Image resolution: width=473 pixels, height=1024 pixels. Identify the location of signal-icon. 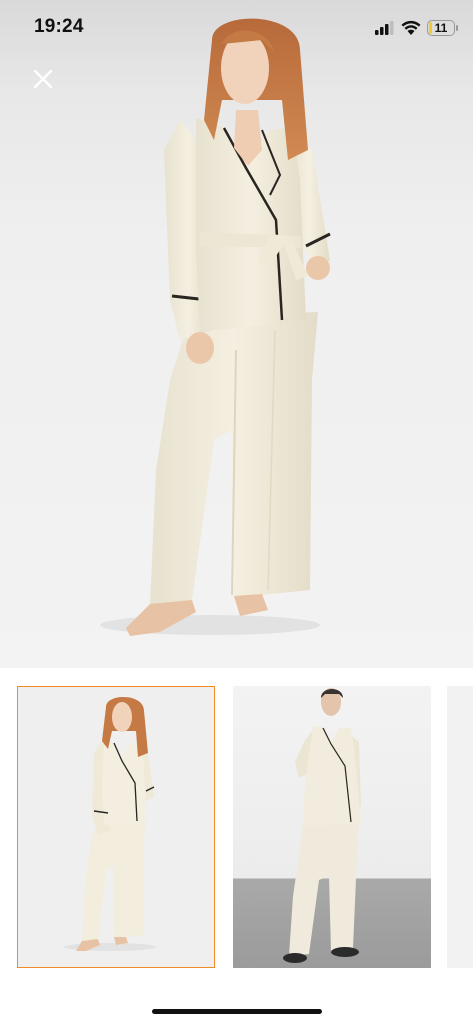
(384, 28).